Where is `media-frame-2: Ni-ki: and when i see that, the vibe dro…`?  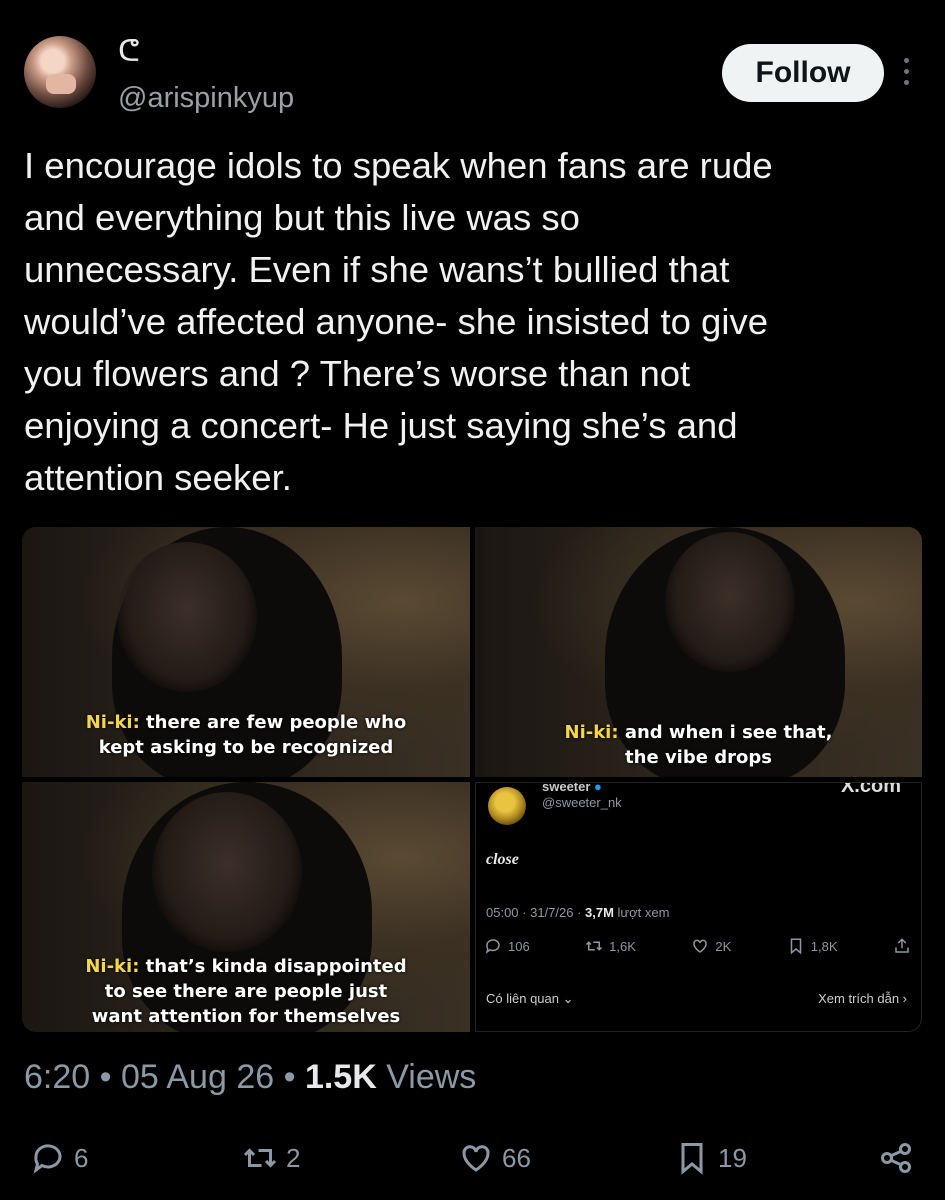 media-frame-2: Ni-ki: and when i see that, the vibe dro… is located at coordinates (698, 652).